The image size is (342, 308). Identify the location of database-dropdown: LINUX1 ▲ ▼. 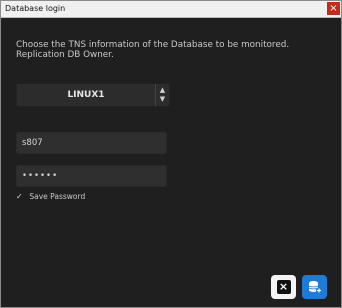
(93, 95).